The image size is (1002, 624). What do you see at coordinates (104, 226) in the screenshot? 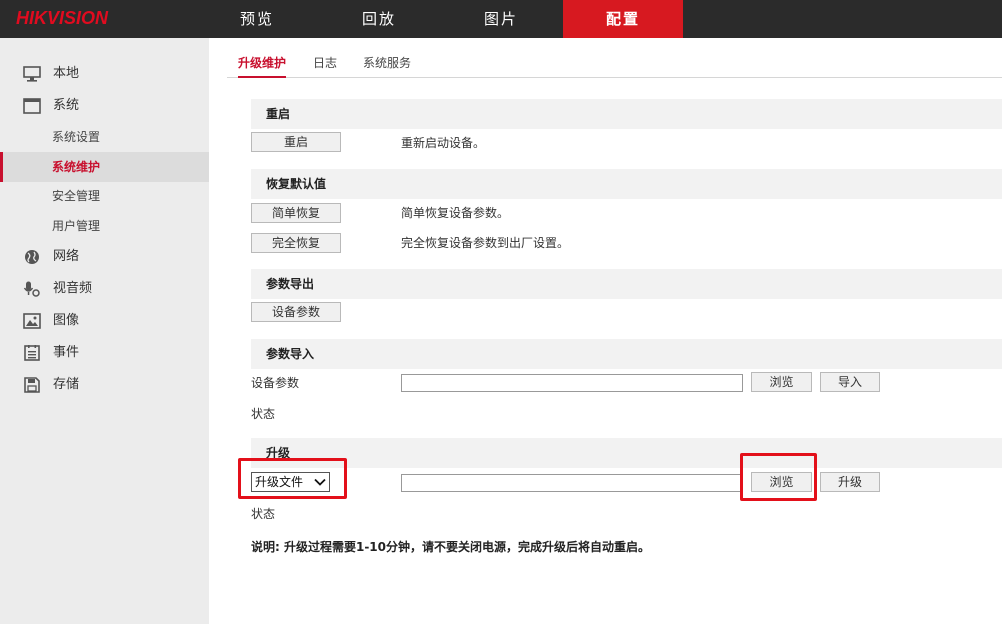
I see `sidebar-subitem-user-management: 用户管理` at bounding box center [104, 226].